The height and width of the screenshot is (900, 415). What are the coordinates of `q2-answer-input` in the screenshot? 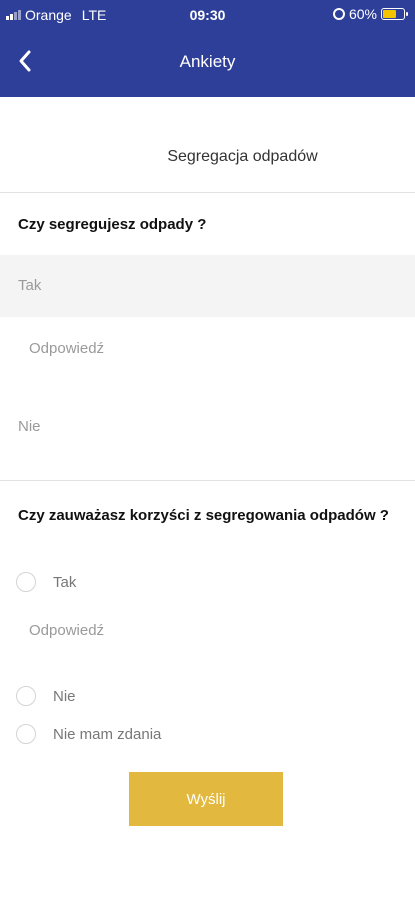 It's located at (199, 630).